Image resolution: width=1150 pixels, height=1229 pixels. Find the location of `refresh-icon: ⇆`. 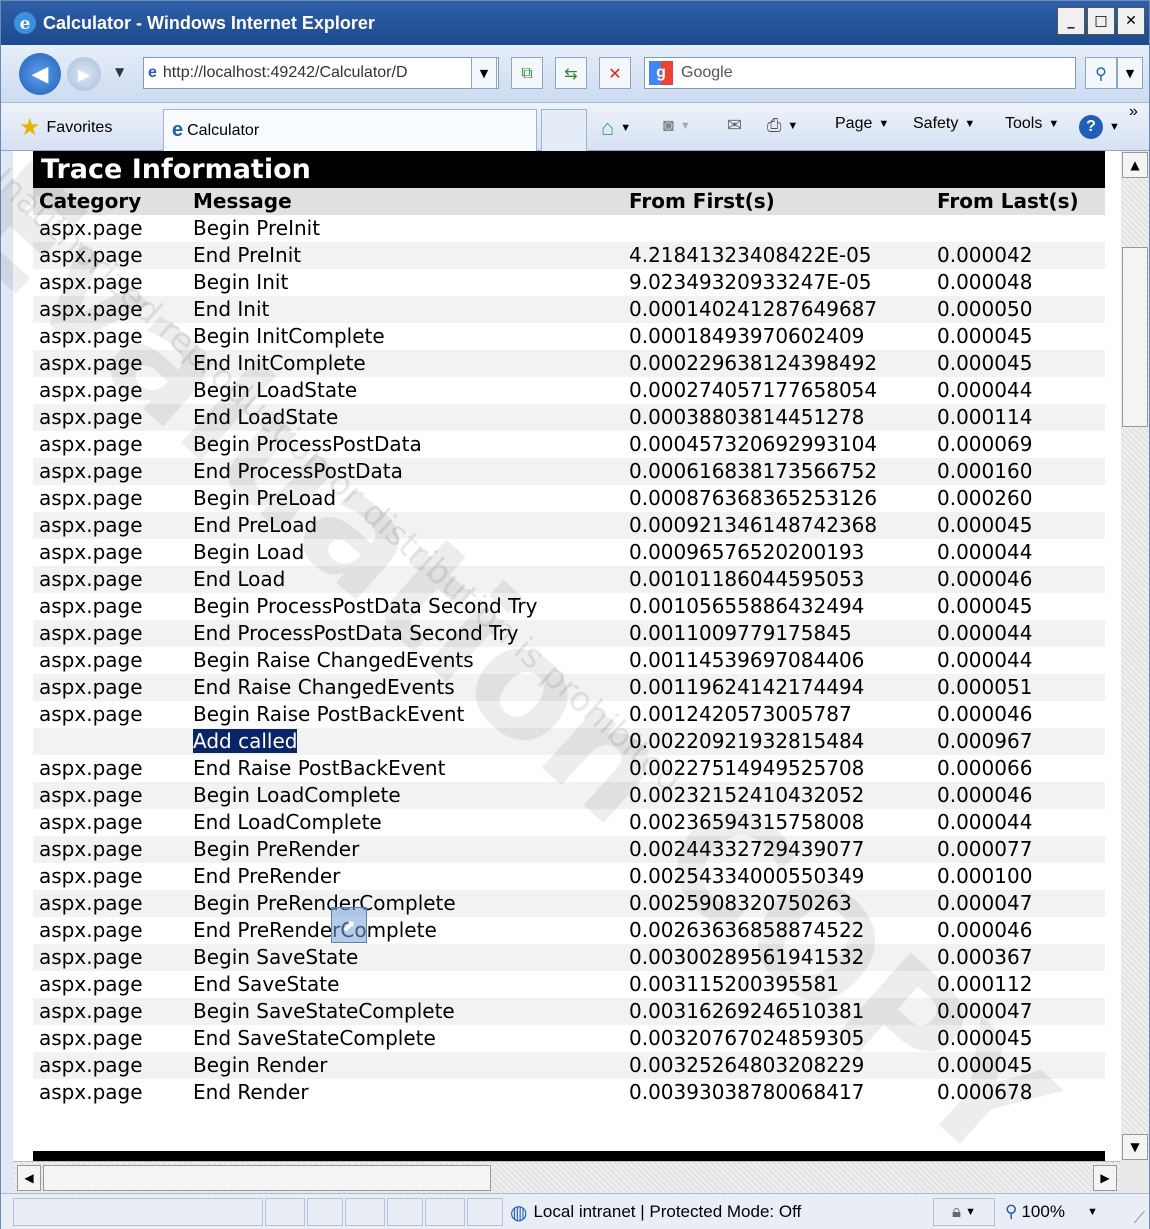

refresh-icon: ⇆ is located at coordinates (571, 73).